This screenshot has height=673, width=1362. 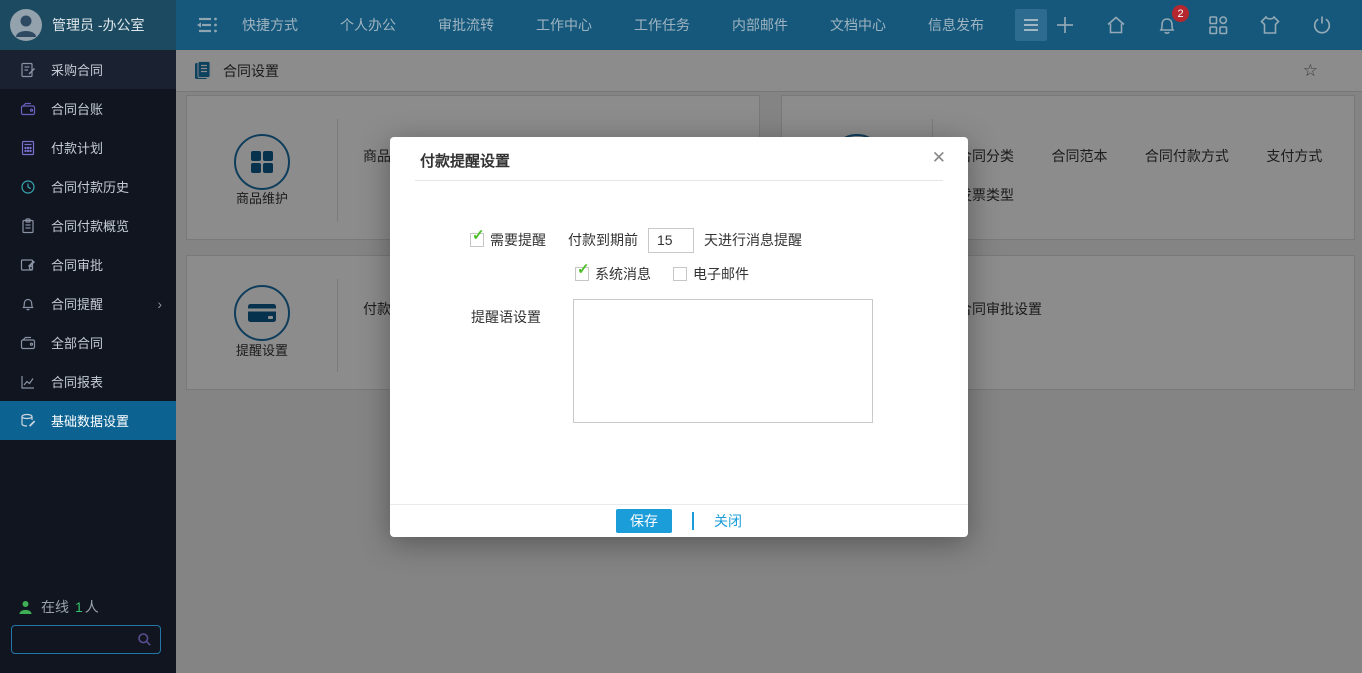 What do you see at coordinates (662, 25) in the screenshot?
I see `nav-item-tasks: 工作任务` at bounding box center [662, 25].